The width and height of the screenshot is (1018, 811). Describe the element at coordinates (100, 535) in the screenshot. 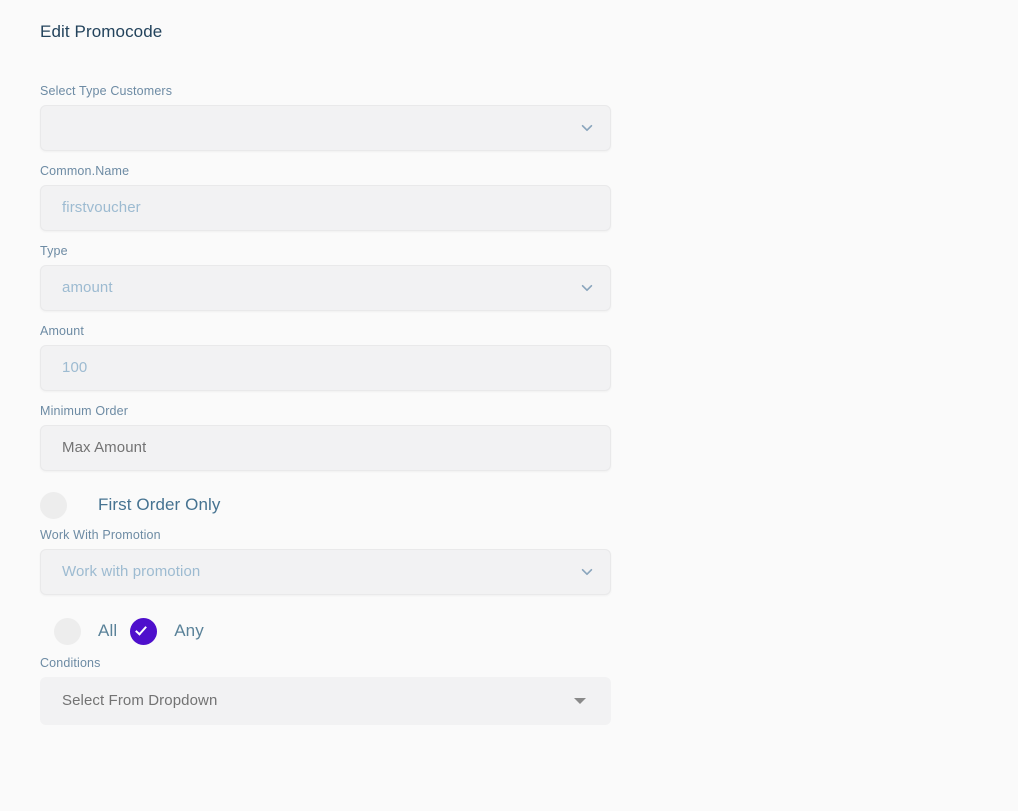

I see `work-with-promotion-label: Work With Promotion` at that location.